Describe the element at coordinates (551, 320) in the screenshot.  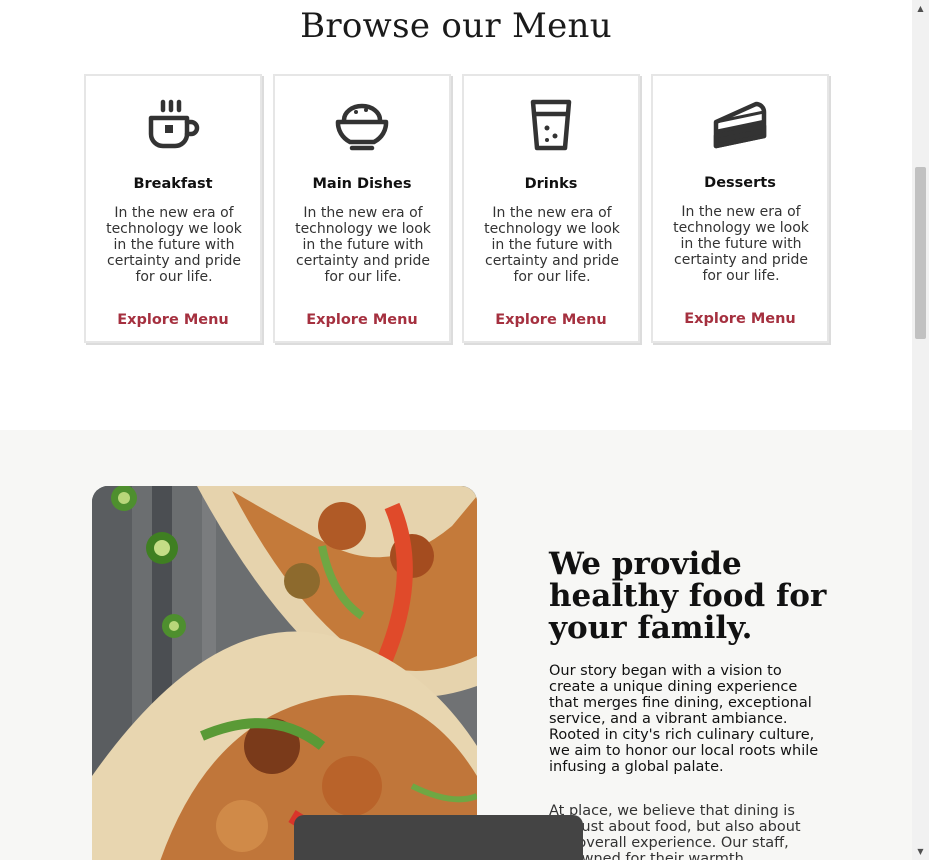
I see `explore-menu-link-drinks: Explore Menu` at that location.